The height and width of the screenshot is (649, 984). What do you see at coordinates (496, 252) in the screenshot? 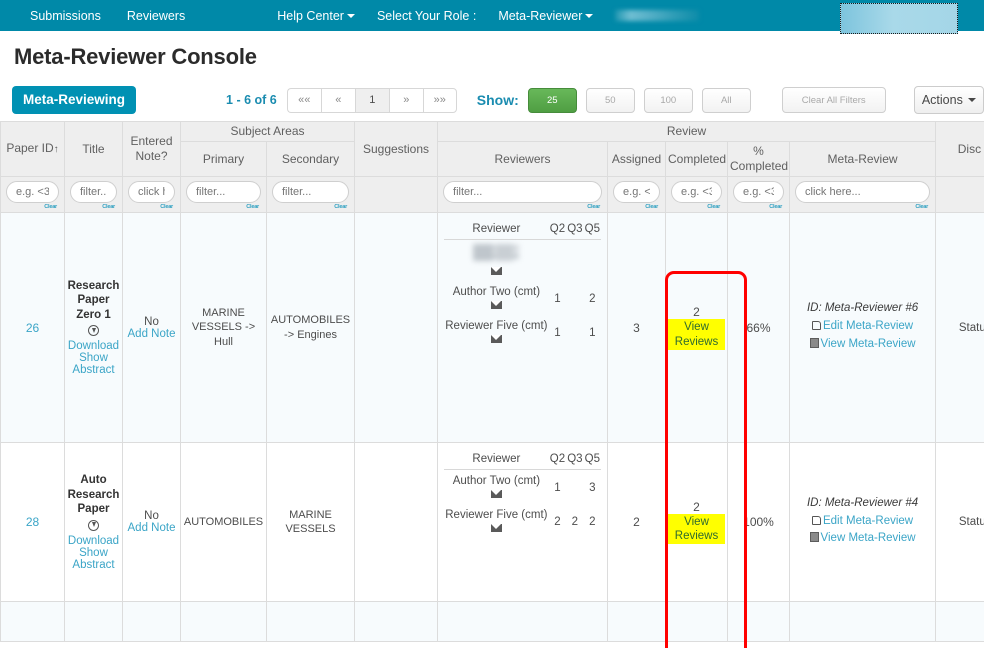
I see `redacted-reviewer-name` at bounding box center [496, 252].